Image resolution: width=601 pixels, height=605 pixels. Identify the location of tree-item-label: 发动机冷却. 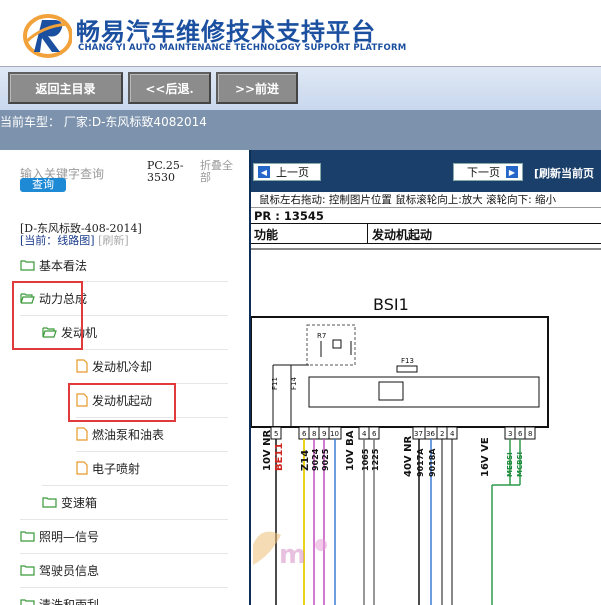
(122, 366).